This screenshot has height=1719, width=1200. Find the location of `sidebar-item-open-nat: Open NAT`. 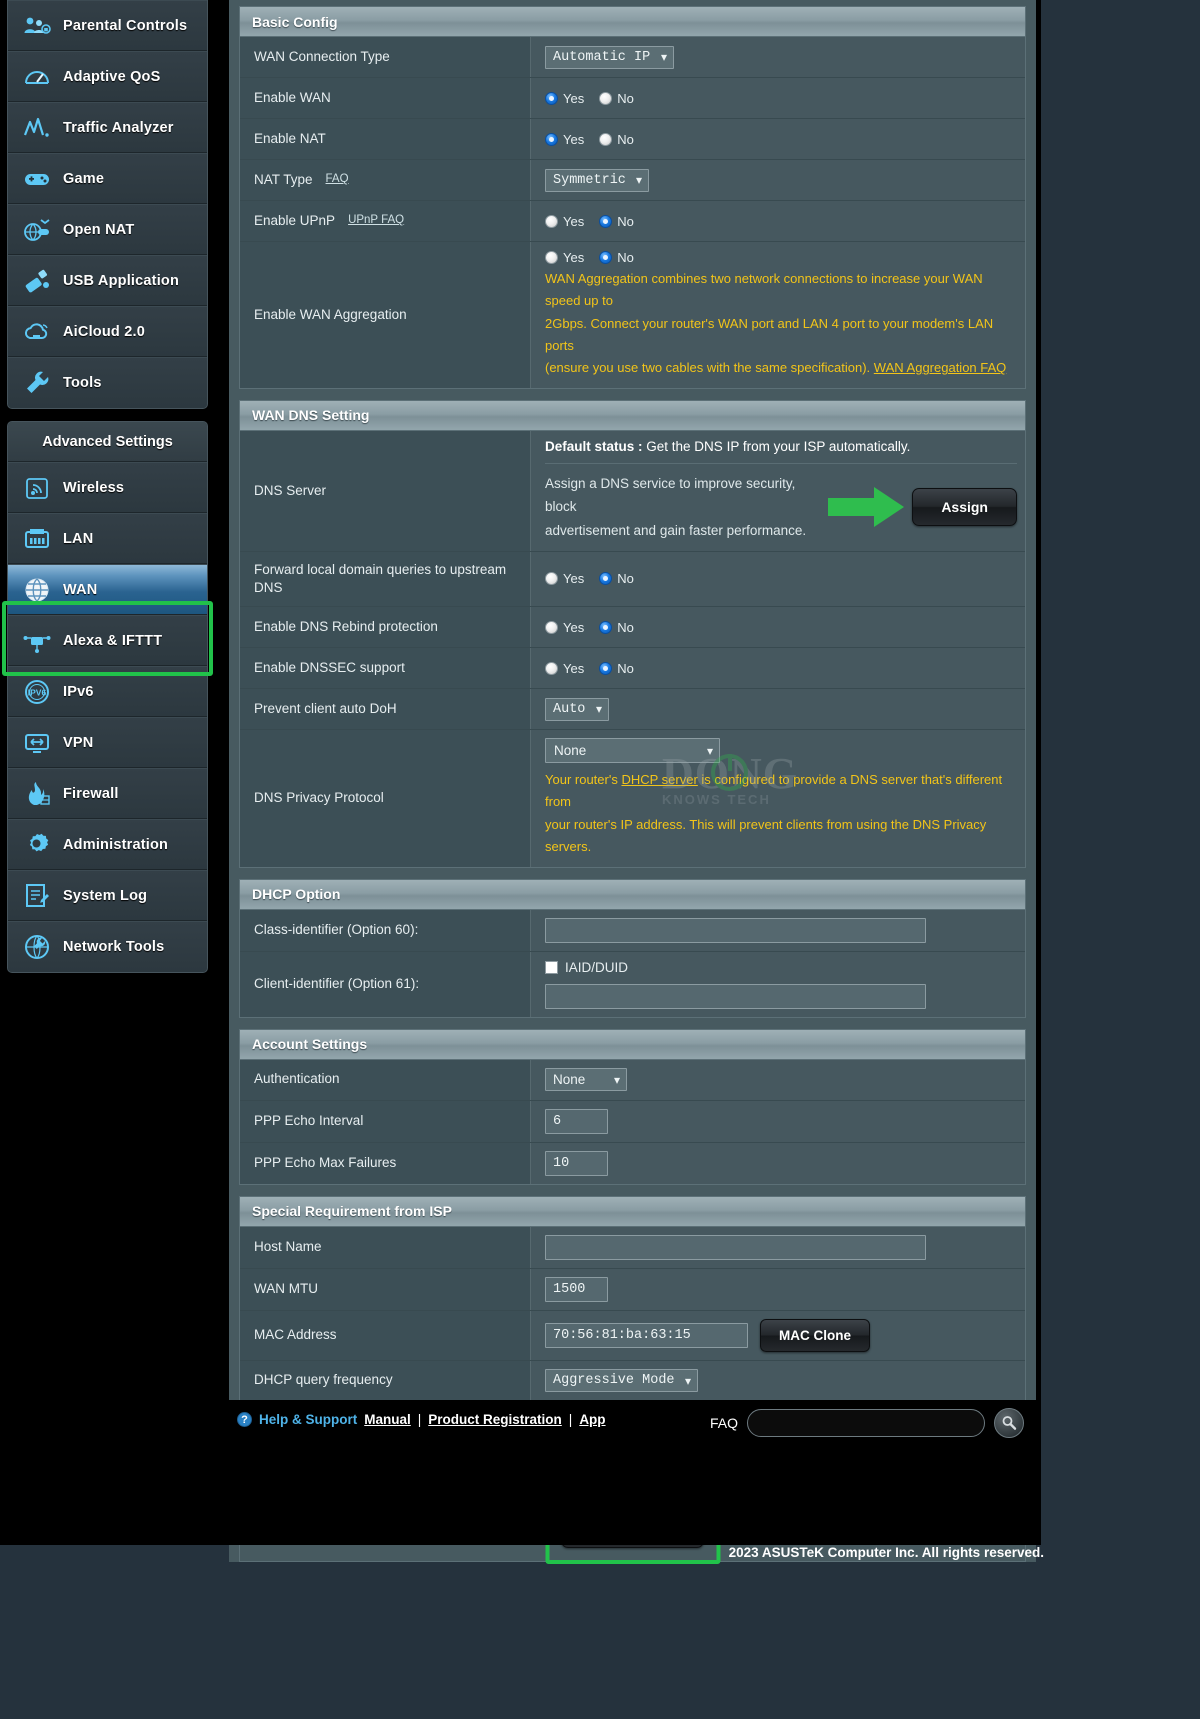

sidebar-item-open-nat: Open NAT is located at coordinates (107, 229).